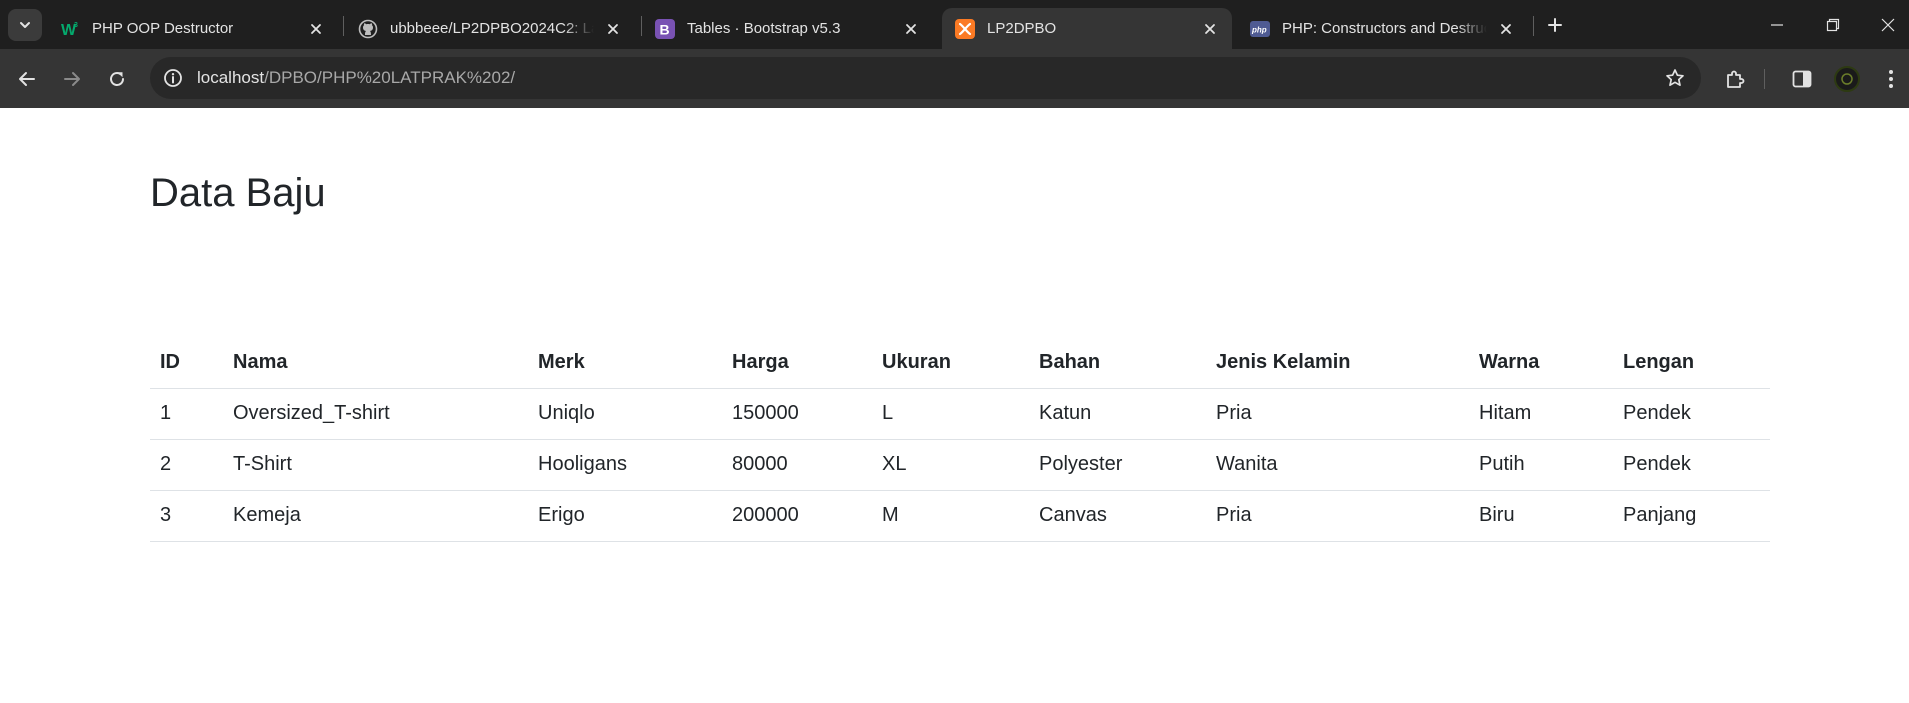  Describe the element at coordinates (925, 78) in the screenshot. I see `address-bar: localhost/DPBO/PHP%20LATPRAK%202/` at that location.